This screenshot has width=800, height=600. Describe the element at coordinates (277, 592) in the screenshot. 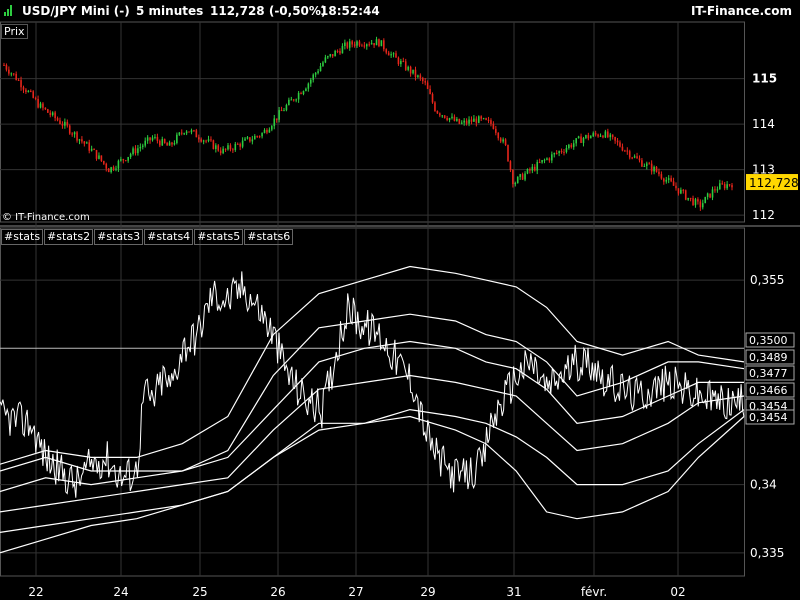

I see `x-tick-label: 26` at that location.